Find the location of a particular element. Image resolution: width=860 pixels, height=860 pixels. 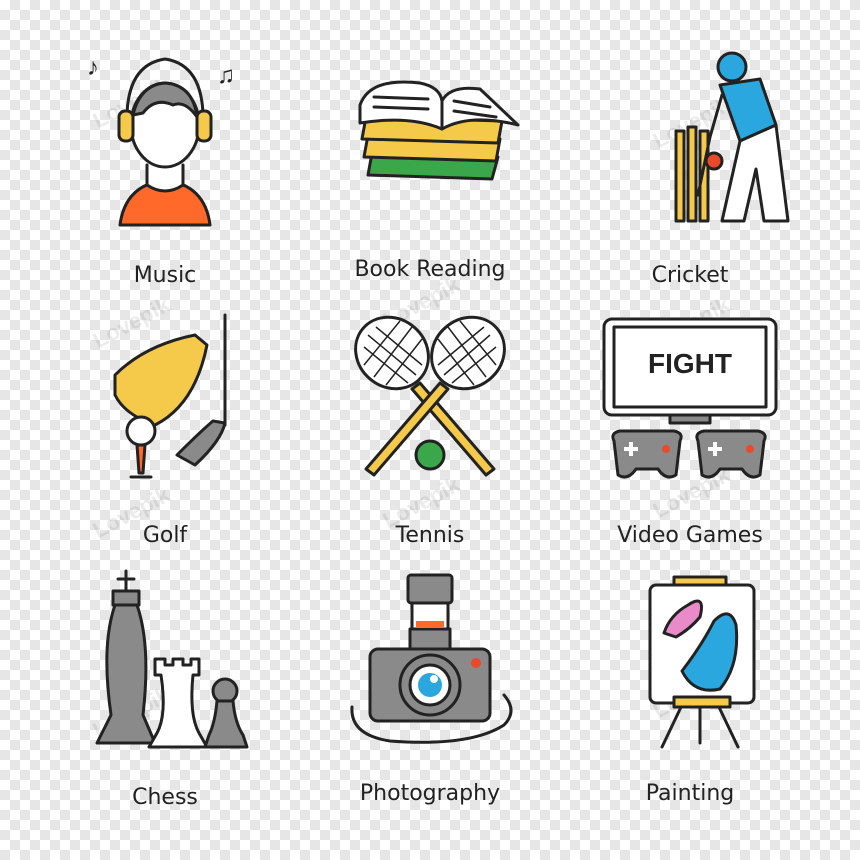

hobby-tennis: Tennis is located at coordinates (430, 435).